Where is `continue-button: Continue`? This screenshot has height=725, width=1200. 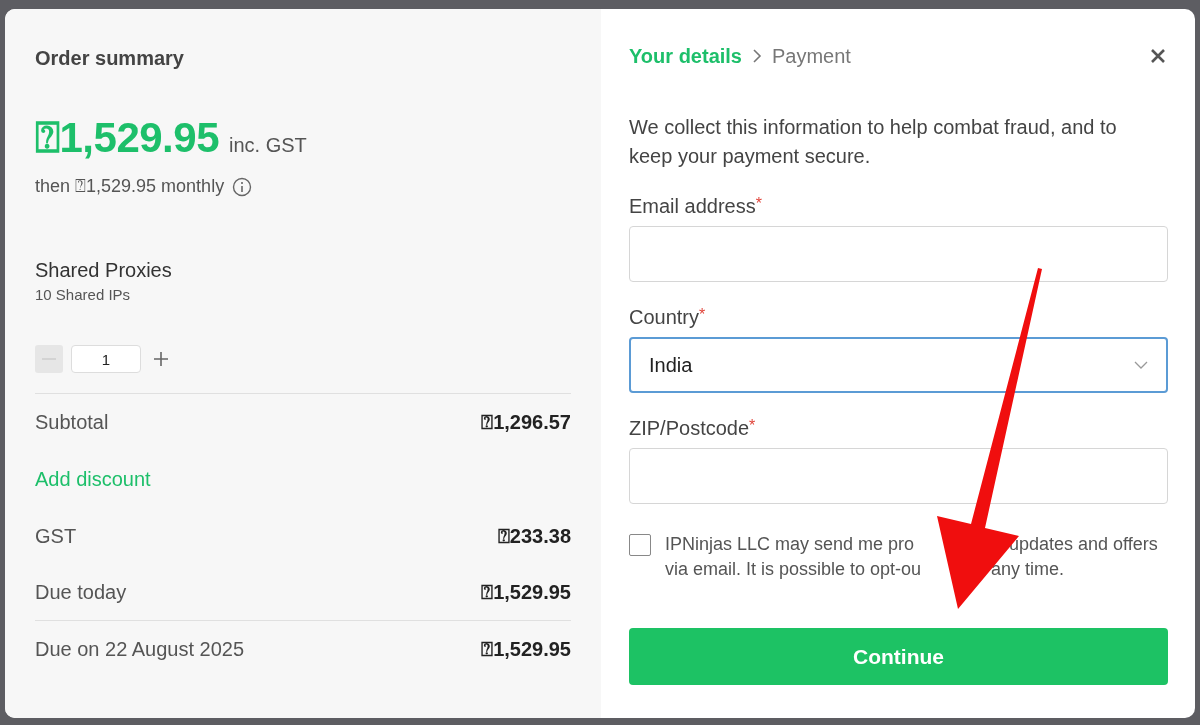 continue-button: Continue is located at coordinates (898, 656).